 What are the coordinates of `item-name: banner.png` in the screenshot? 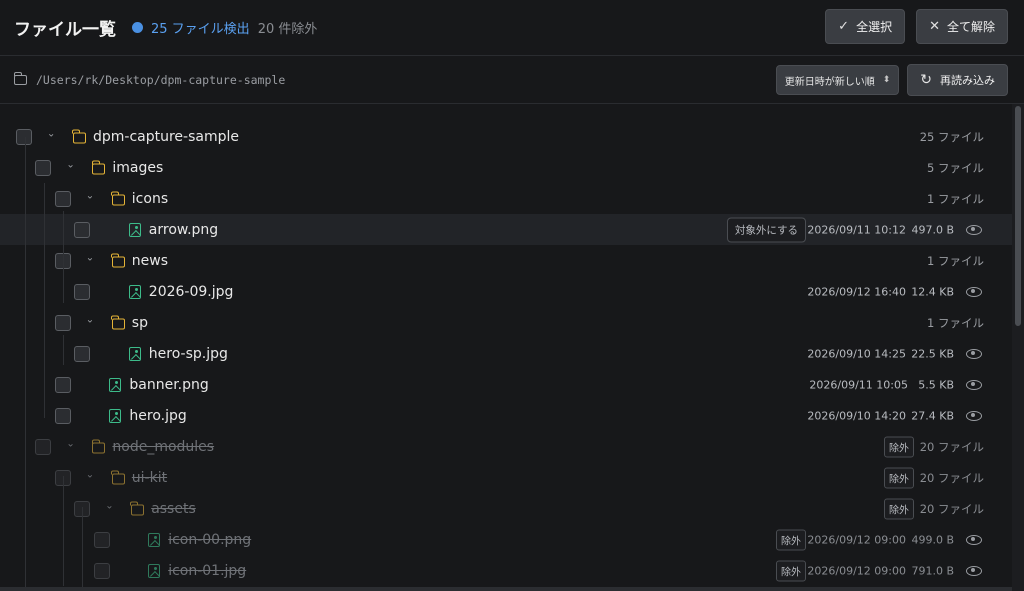 It's located at (169, 384).